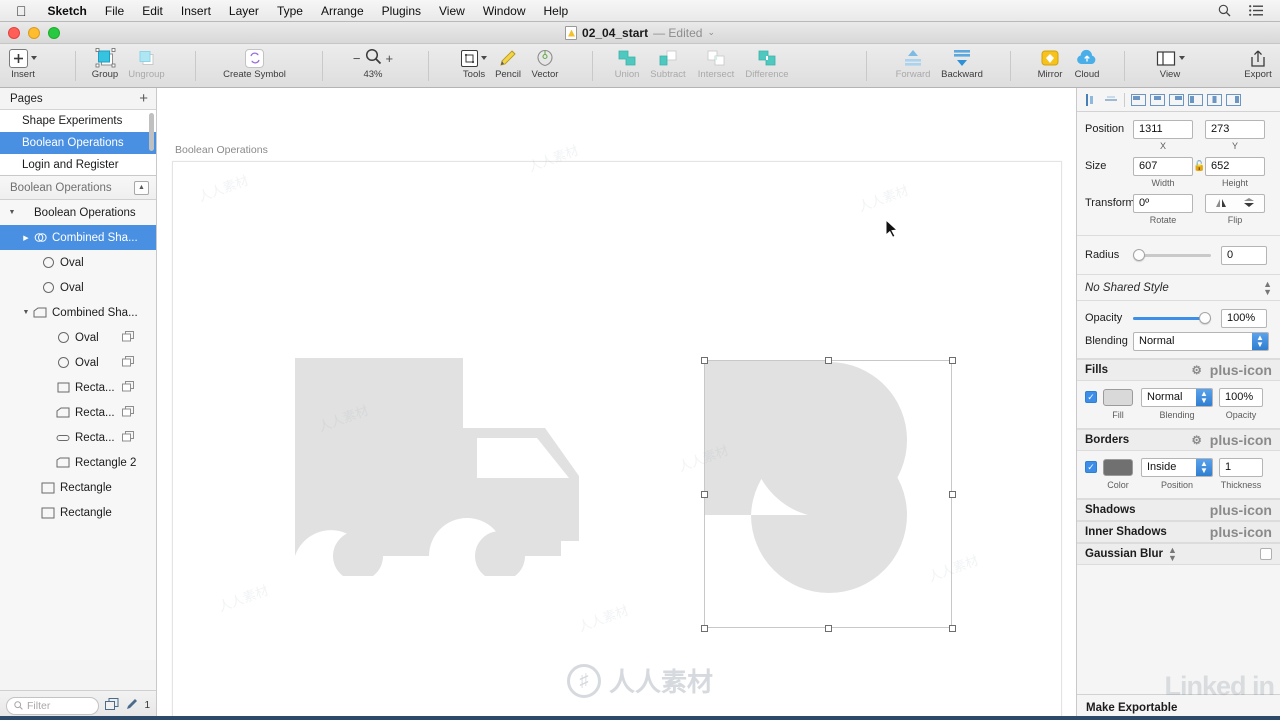 The image size is (1280, 720). What do you see at coordinates (78, 287) in the screenshot?
I see `layer-row-oval-2: Oval` at bounding box center [78, 287].